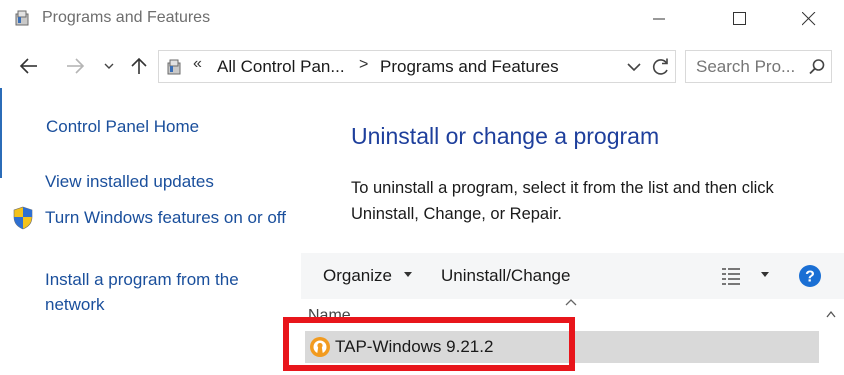 The image size is (844, 375). Describe the element at coordinates (22, 18) in the screenshot. I see `programs-features-icon` at that location.